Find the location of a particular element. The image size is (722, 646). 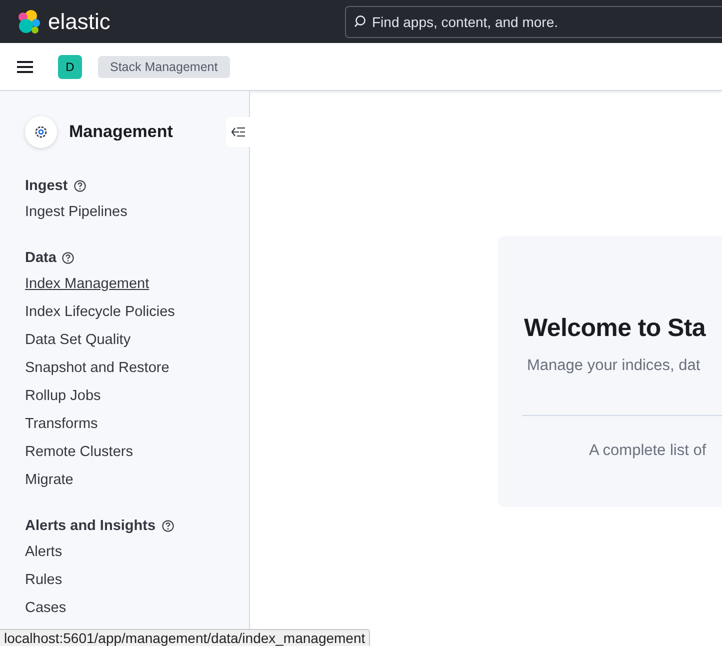

logo-icon is located at coordinates (29, 21).